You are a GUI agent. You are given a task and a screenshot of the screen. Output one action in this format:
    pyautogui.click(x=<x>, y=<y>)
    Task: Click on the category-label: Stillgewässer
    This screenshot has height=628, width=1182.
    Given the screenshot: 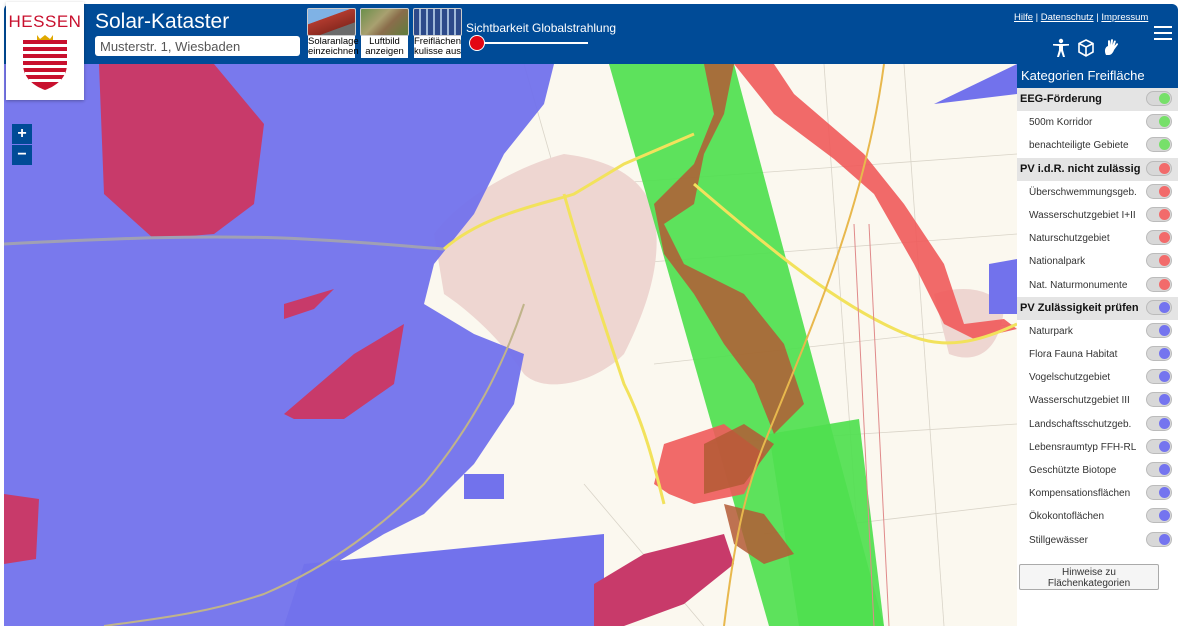 What is the action you would take?
    pyautogui.click(x=1058, y=540)
    